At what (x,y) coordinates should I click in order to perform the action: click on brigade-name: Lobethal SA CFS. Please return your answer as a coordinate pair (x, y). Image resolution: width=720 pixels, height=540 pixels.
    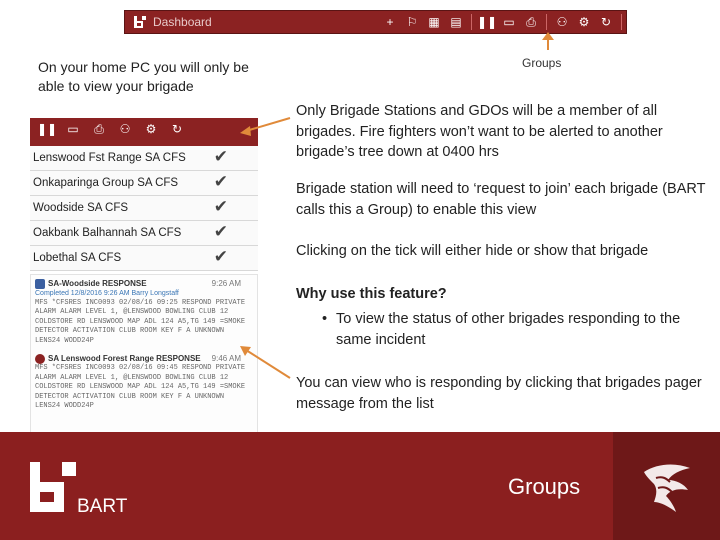
    Looking at the image, I should click on (77, 258).